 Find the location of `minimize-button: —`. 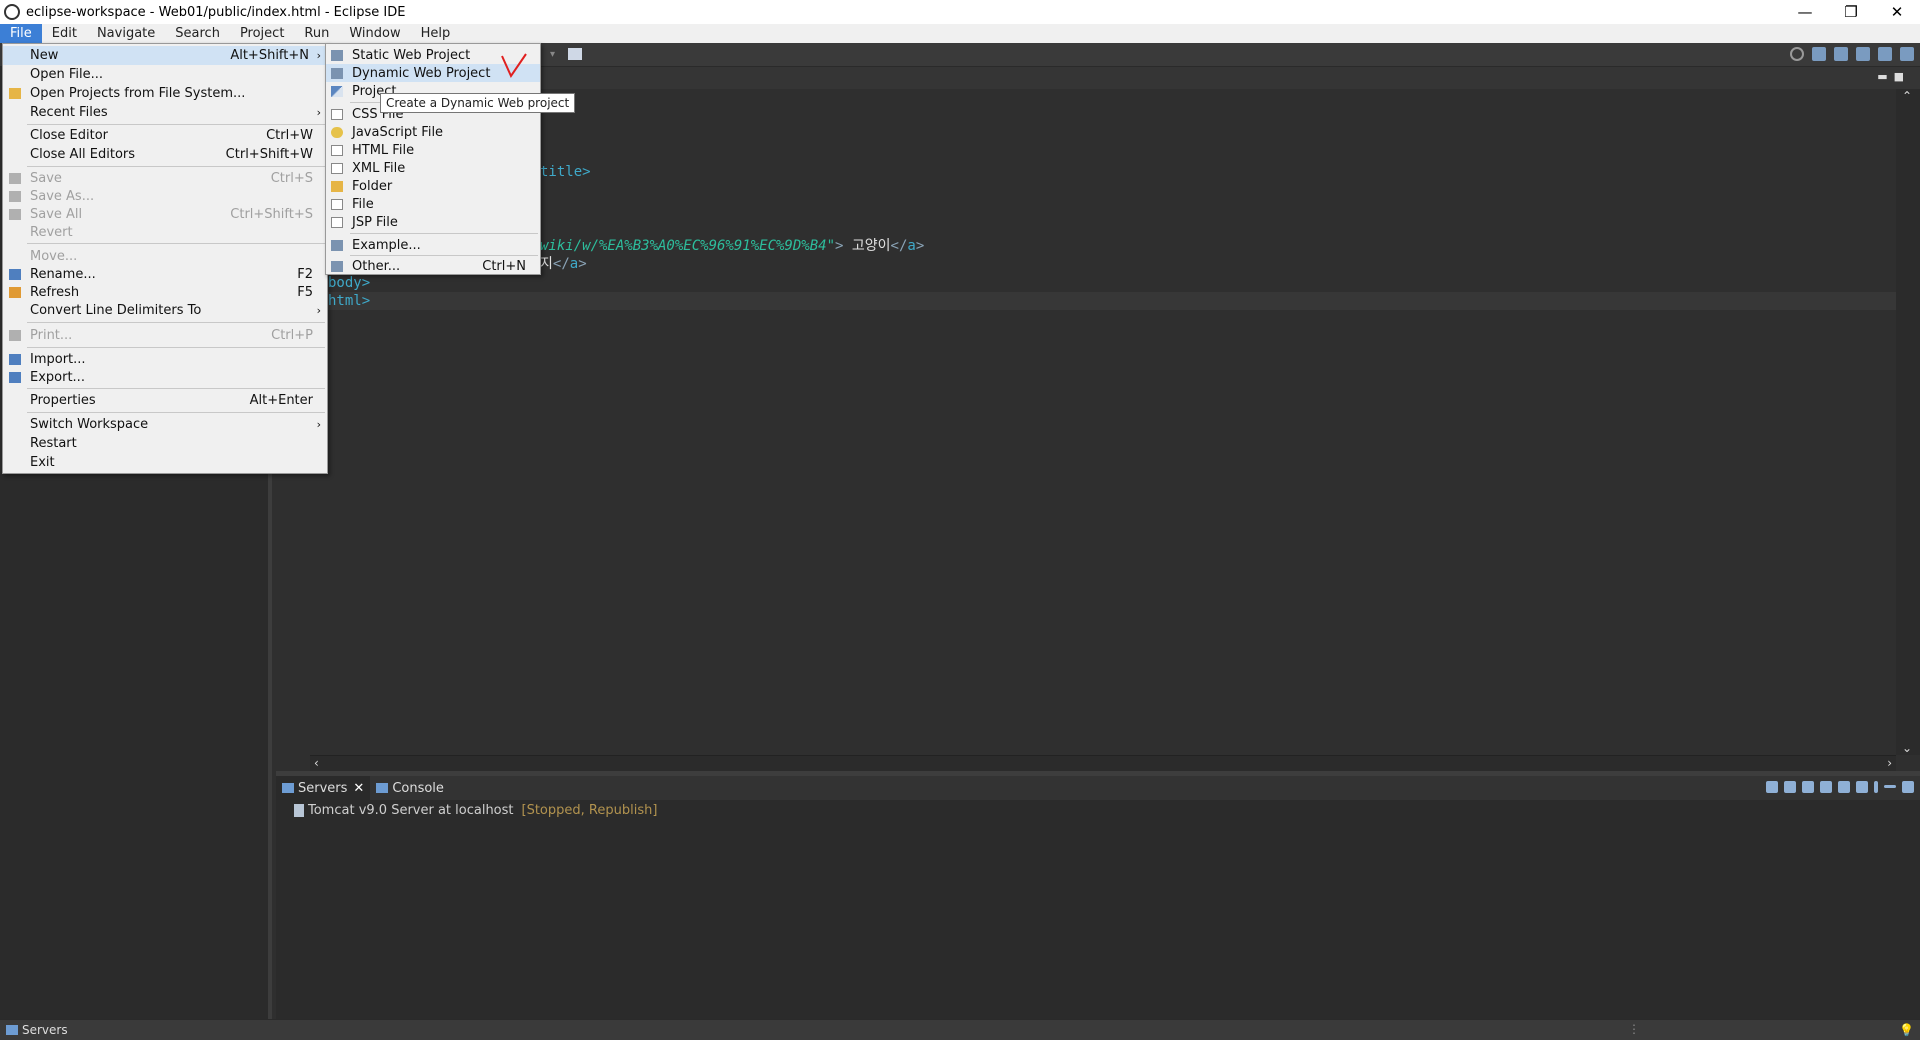

minimize-button: — is located at coordinates (1805, 12).